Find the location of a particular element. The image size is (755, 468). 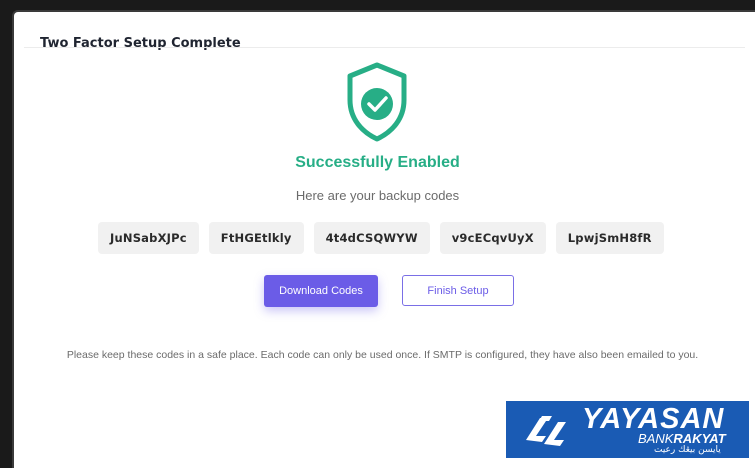

logo-sub-prefix: BANK is located at coordinates (656, 438).